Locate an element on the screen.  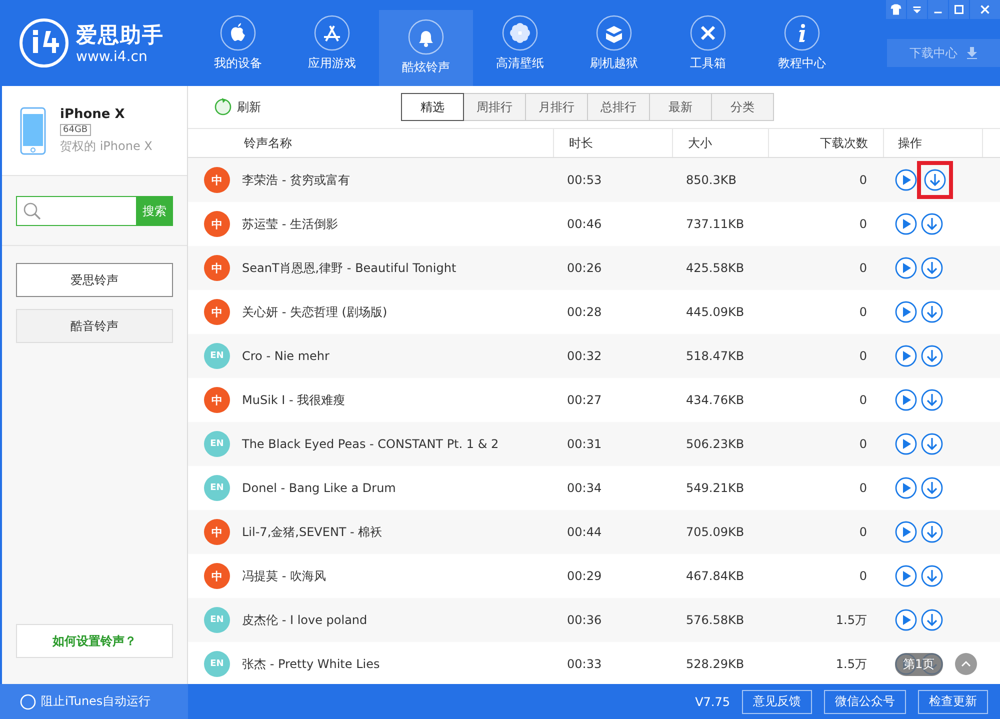
nav-tab: 教程中心 is located at coordinates (802, 43).